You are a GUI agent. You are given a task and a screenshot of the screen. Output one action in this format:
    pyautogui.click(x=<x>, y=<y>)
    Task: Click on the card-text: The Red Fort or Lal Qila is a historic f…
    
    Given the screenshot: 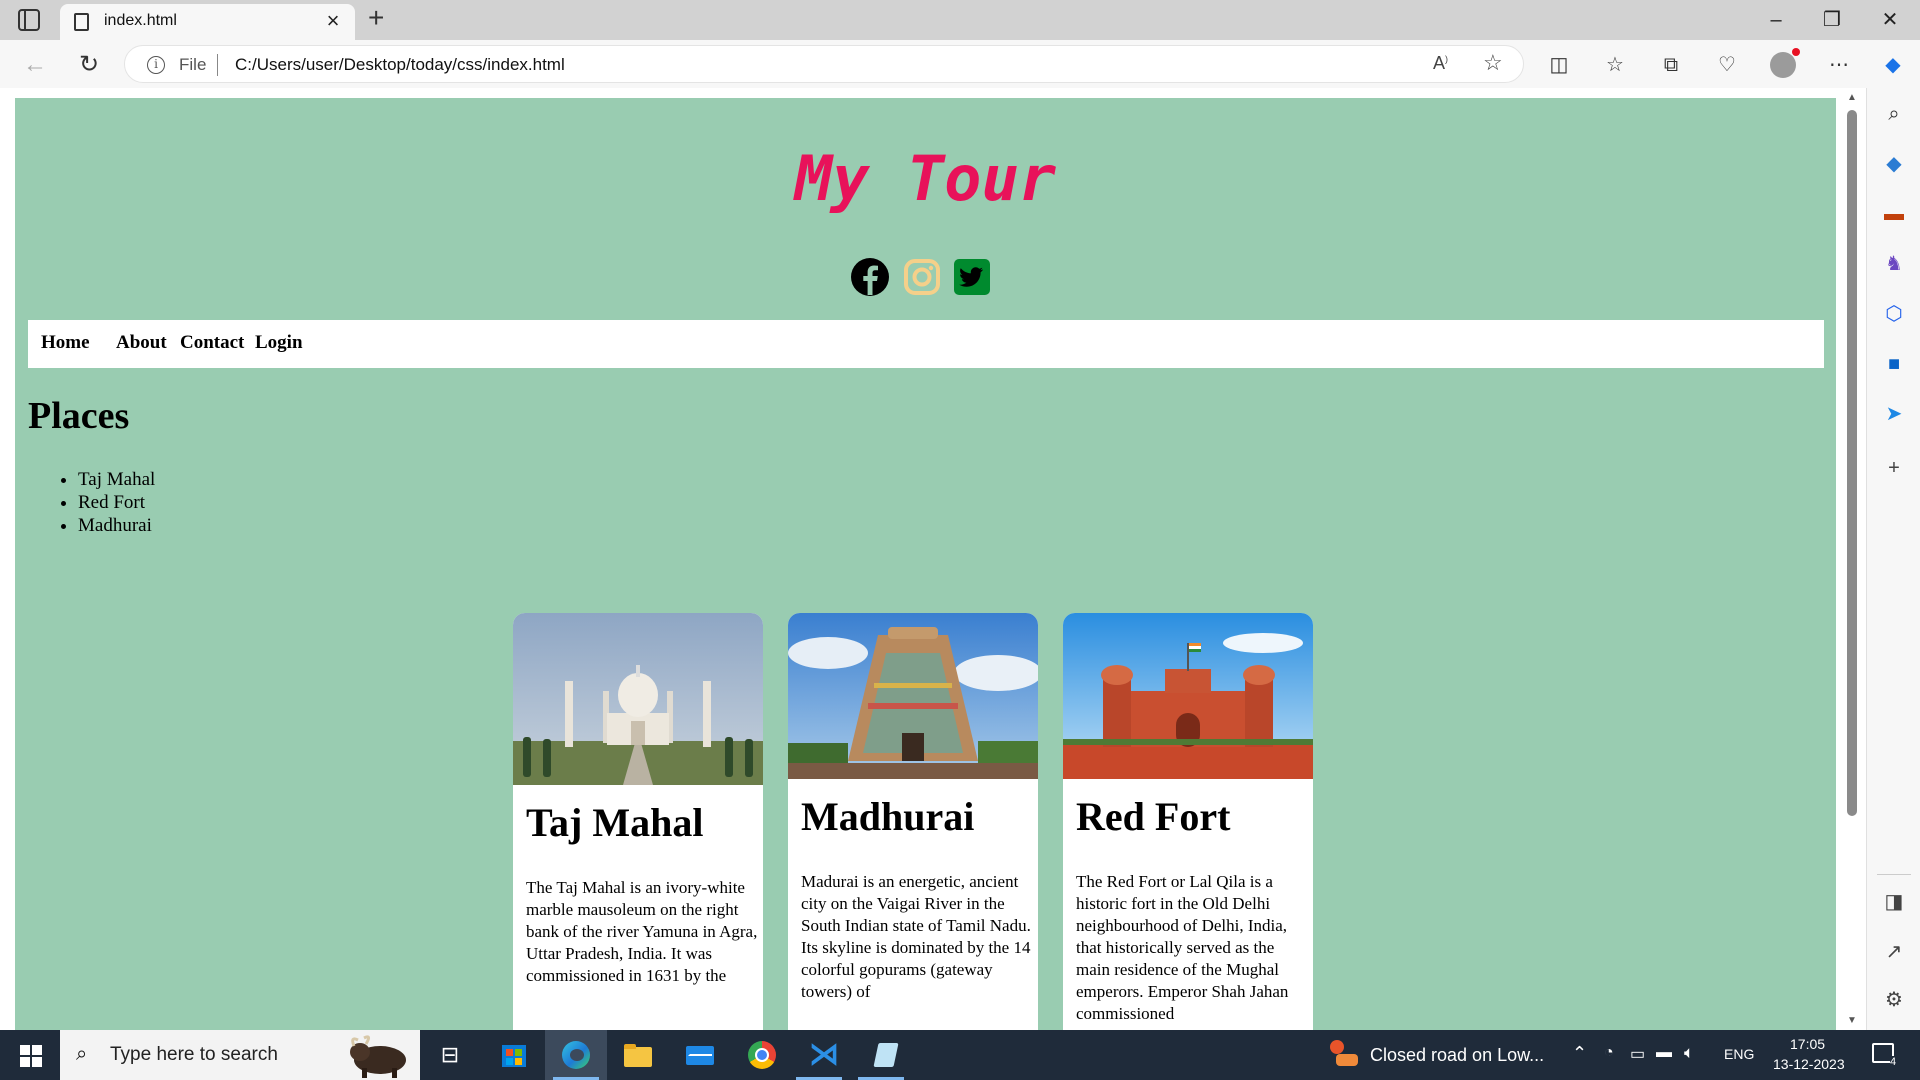 What is the action you would take?
    pyautogui.click(x=1182, y=947)
    